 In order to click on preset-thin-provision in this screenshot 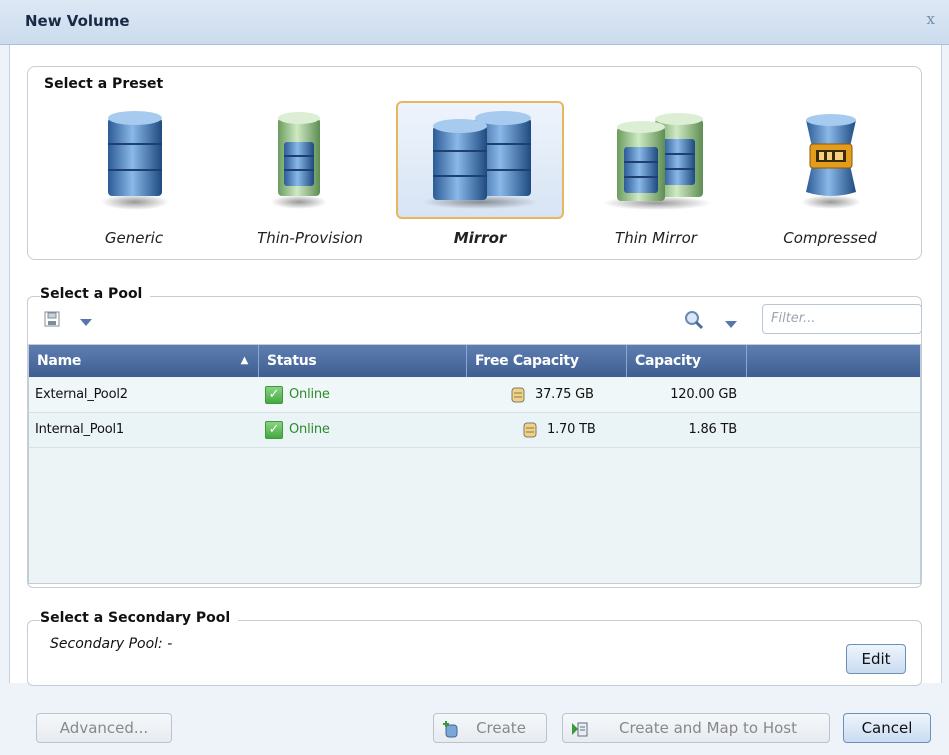, I will do `click(299, 161)`.